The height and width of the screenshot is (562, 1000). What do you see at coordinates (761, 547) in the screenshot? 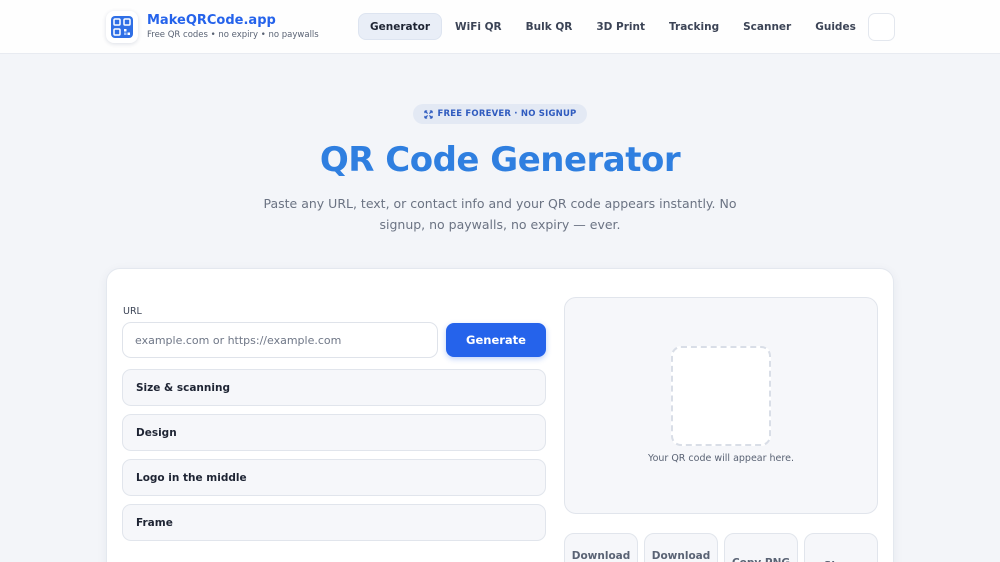
I see `copy-png-button: Copy PNG` at bounding box center [761, 547].